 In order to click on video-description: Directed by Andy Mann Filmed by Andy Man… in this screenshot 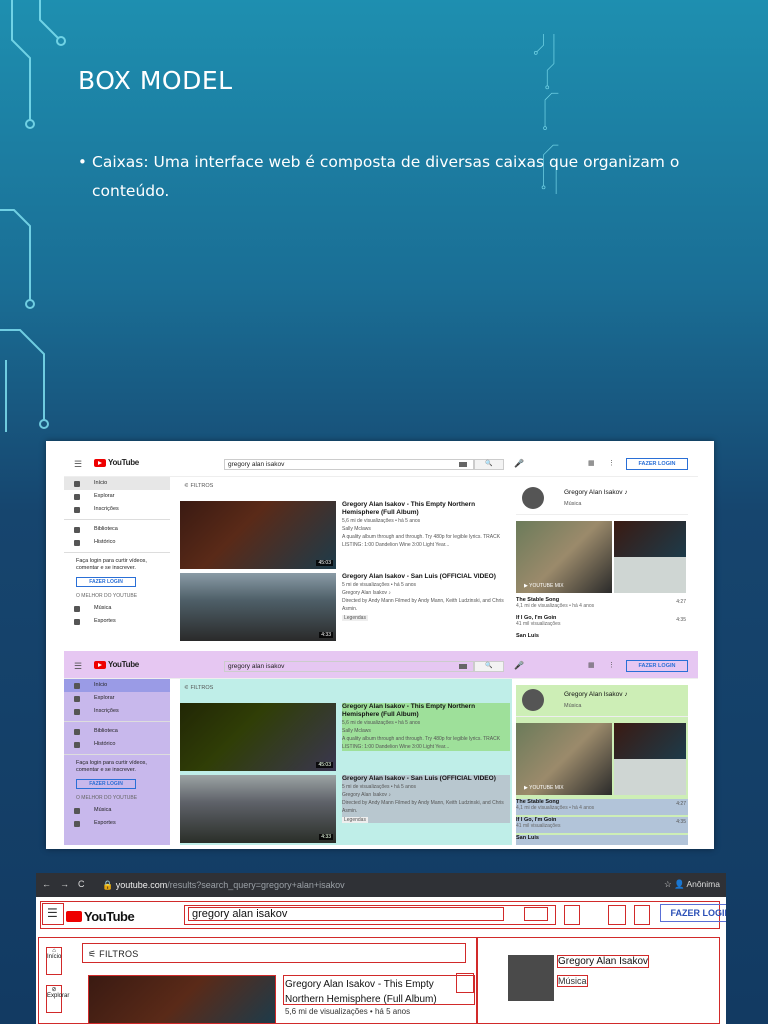, I will do `click(423, 807)`.